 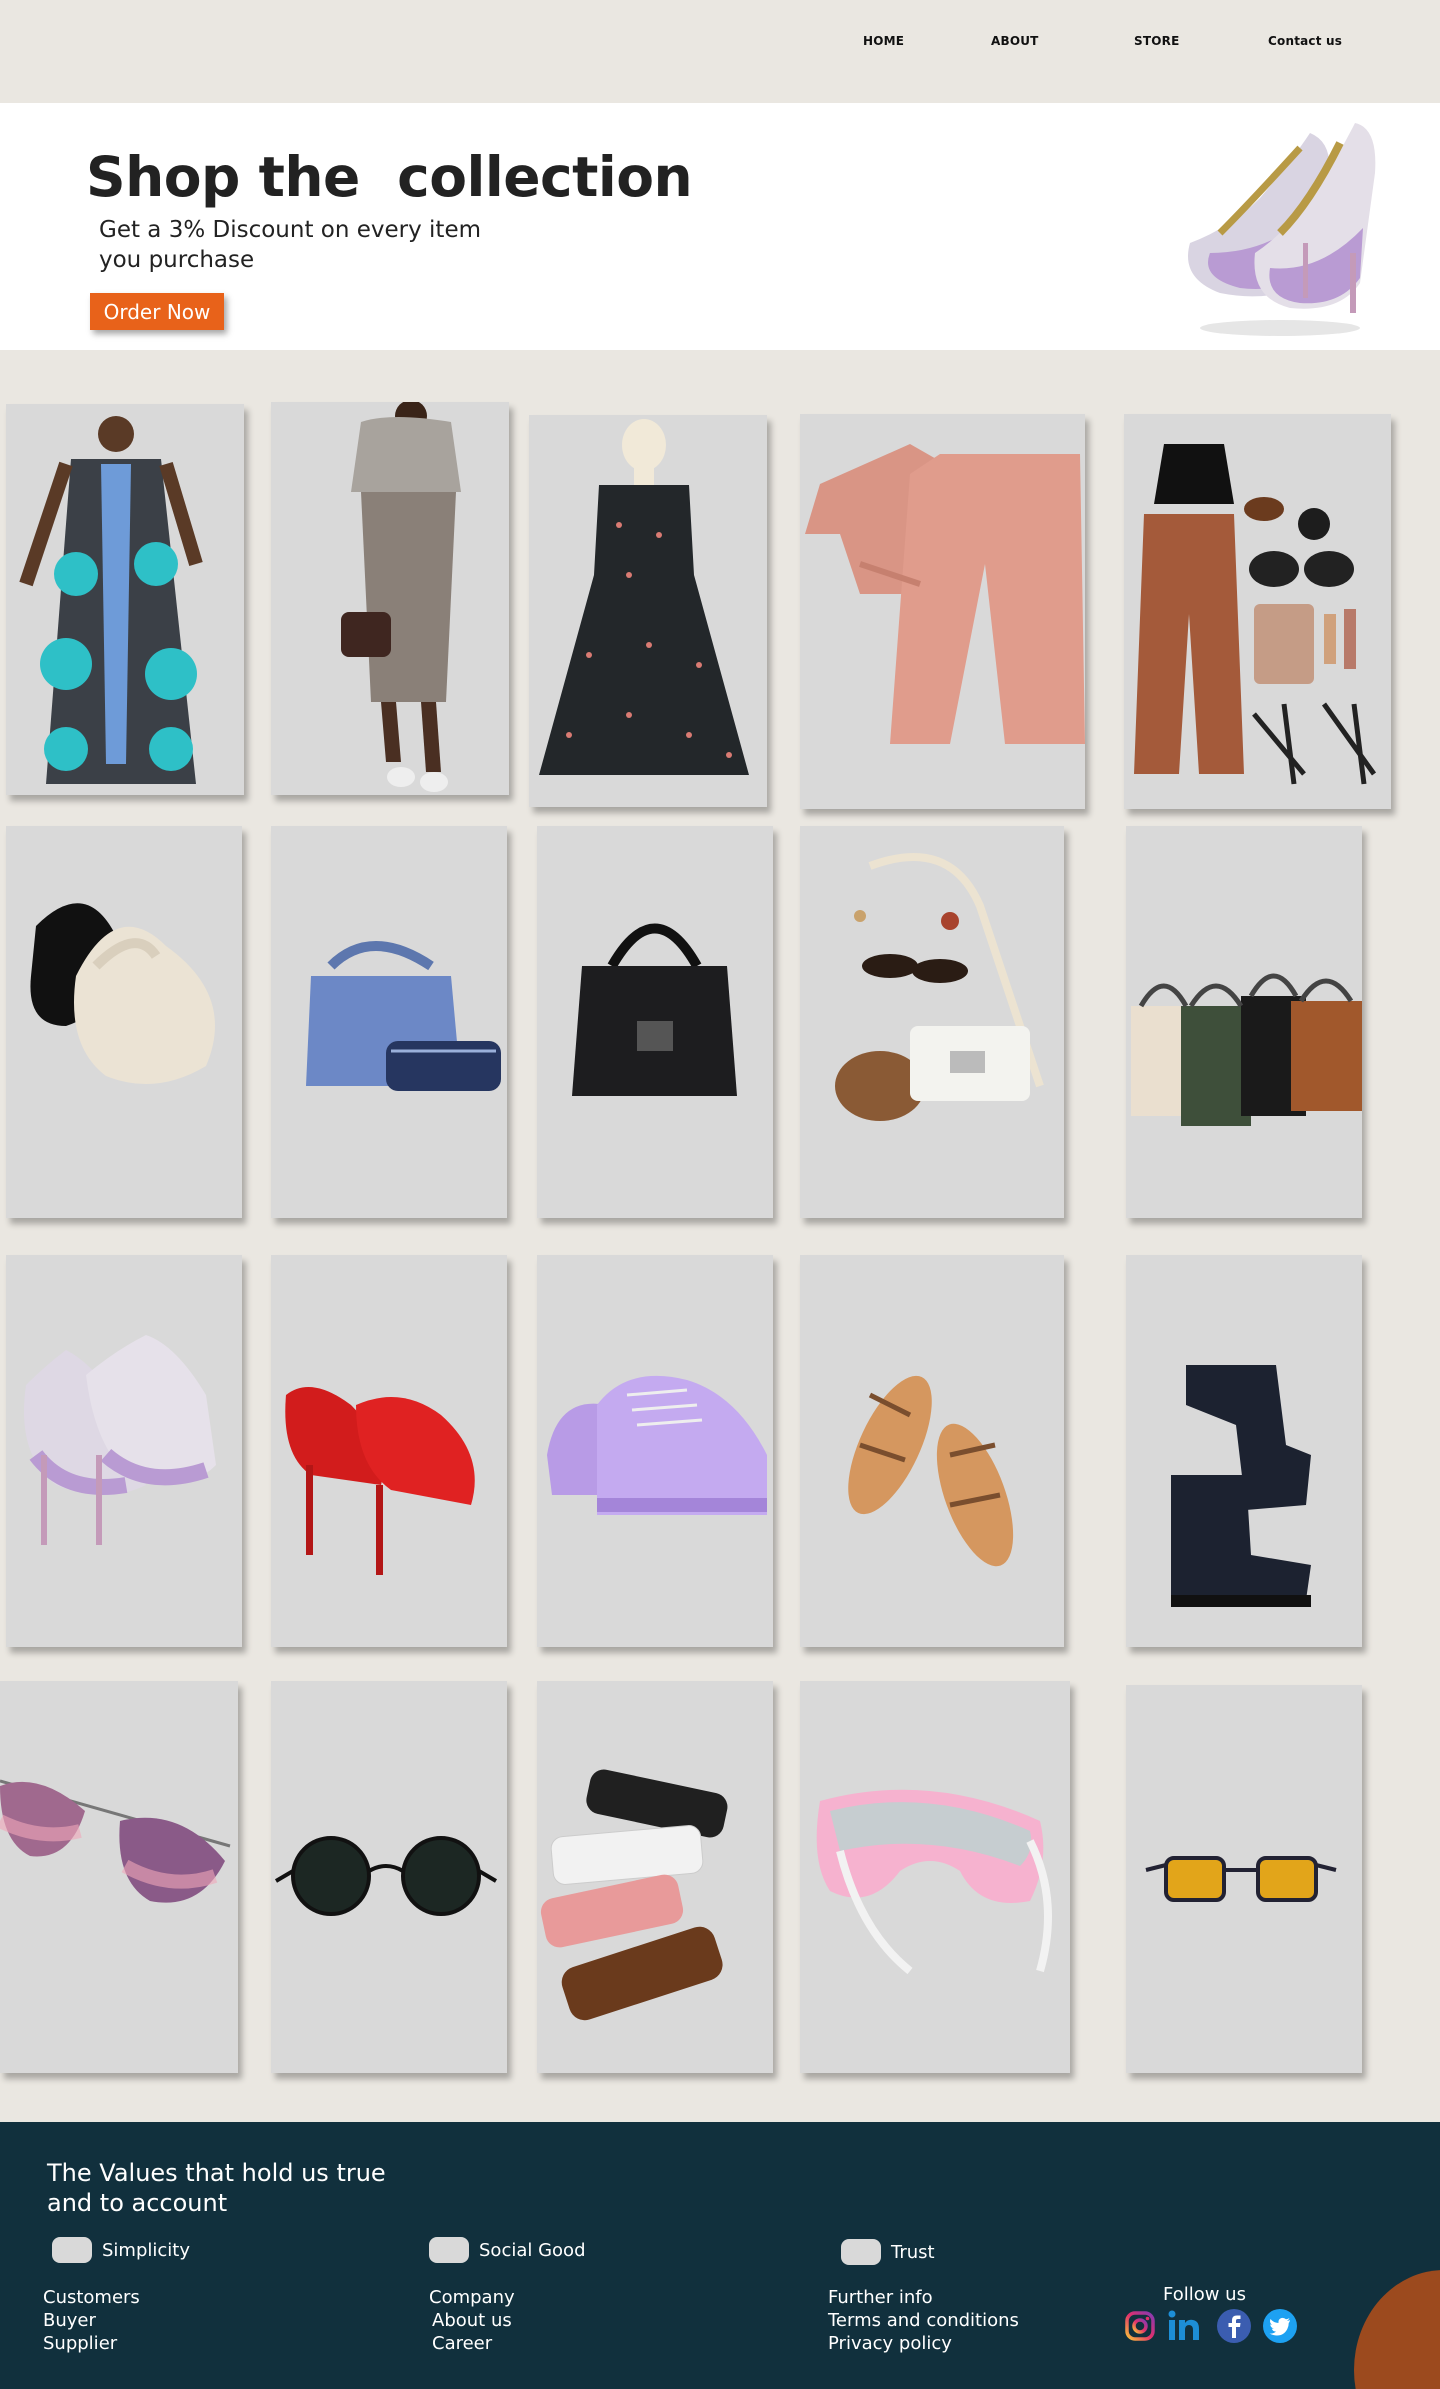 What do you see at coordinates (1397, 2329) in the screenshot?
I see `decorative-blob` at bounding box center [1397, 2329].